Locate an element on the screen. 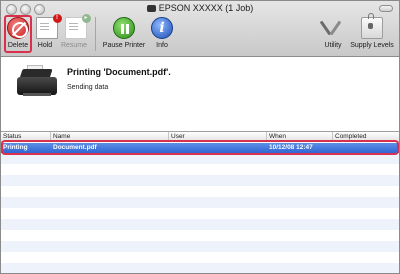 This screenshot has width=400, height=274. row-highlight-outline is located at coordinates (200, 147).